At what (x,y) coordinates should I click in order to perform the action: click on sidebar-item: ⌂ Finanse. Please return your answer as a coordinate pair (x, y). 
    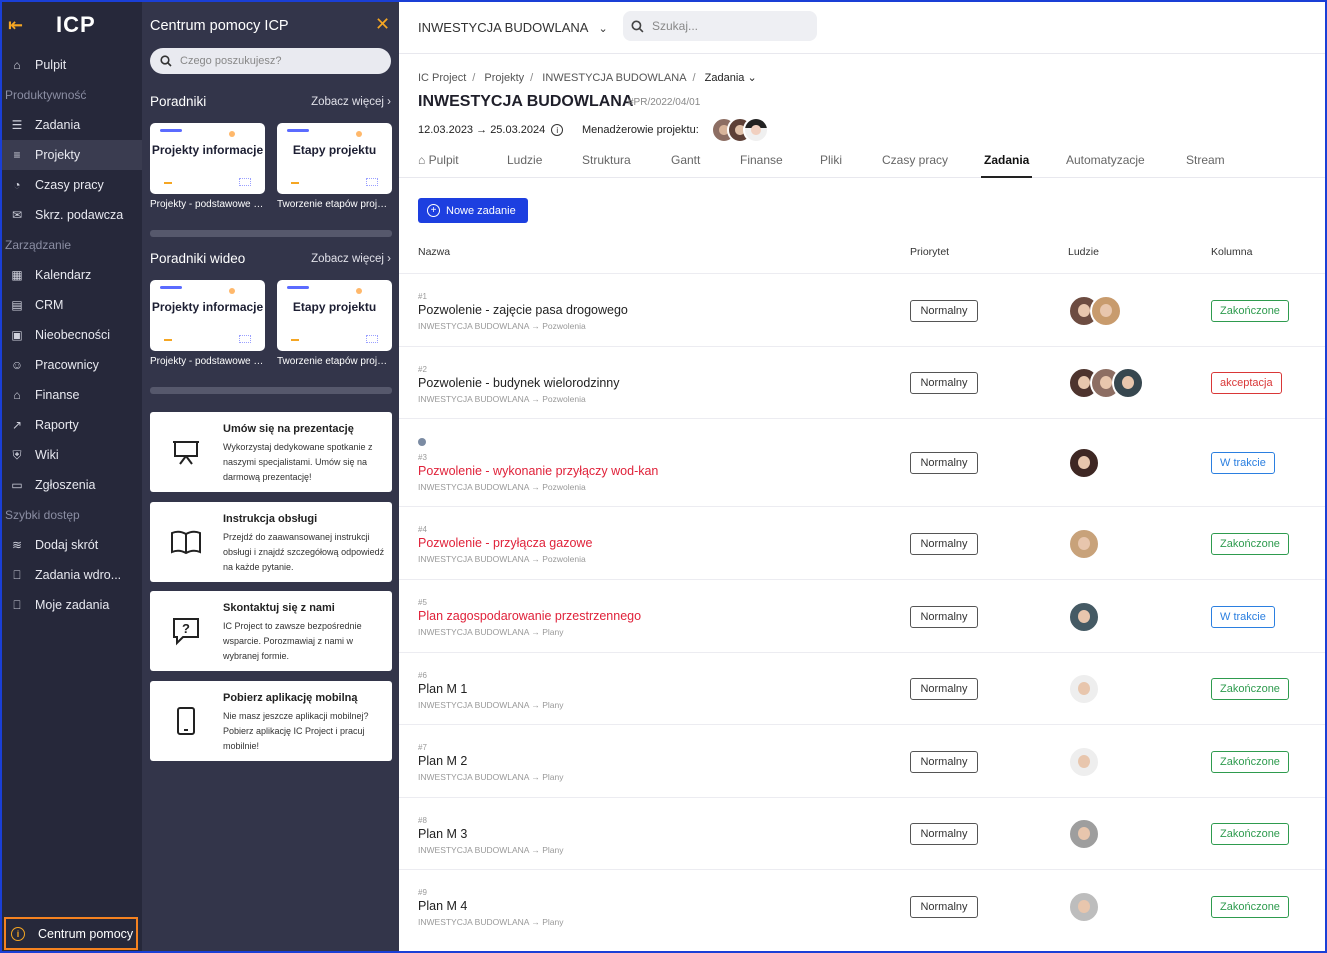
    Looking at the image, I should click on (72, 395).